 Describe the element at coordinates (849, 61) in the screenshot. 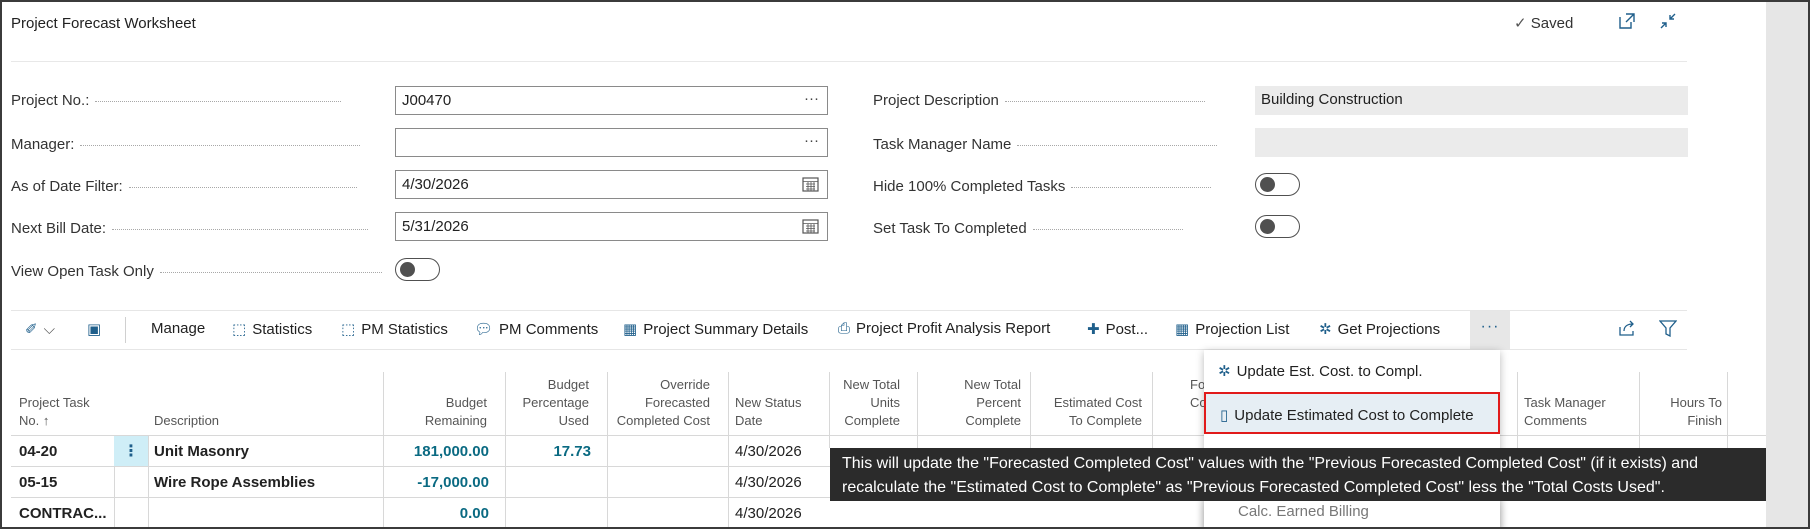

I see `header-divider` at that location.